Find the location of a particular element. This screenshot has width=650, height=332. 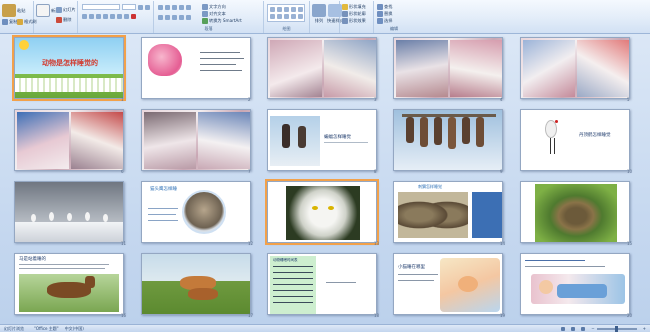

replace-button: 替换 is located at coordinates (384, 14).